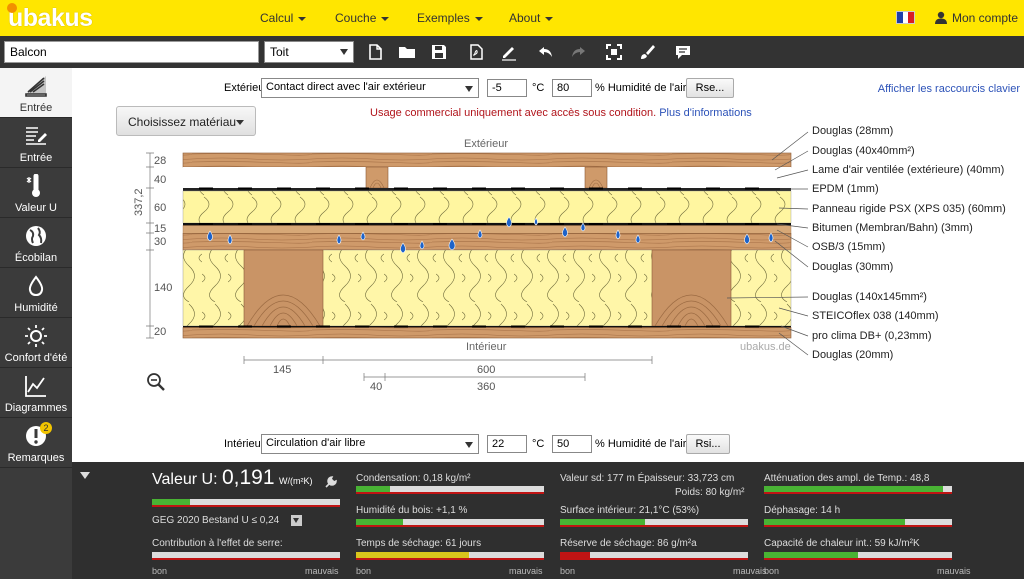  Describe the element at coordinates (852, 131) in the screenshot. I see `layer-label: Douglas (28mm)` at that location.